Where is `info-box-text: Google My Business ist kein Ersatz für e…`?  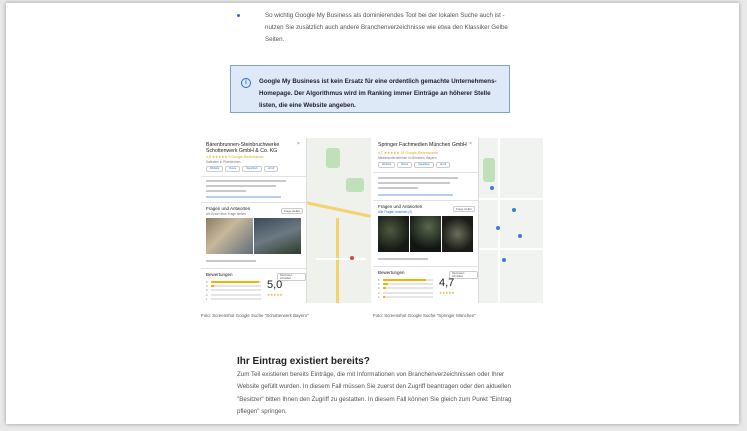 info-box-text: Google My Business ist kein Ersatz für e… is located at coordinates (378, 93).